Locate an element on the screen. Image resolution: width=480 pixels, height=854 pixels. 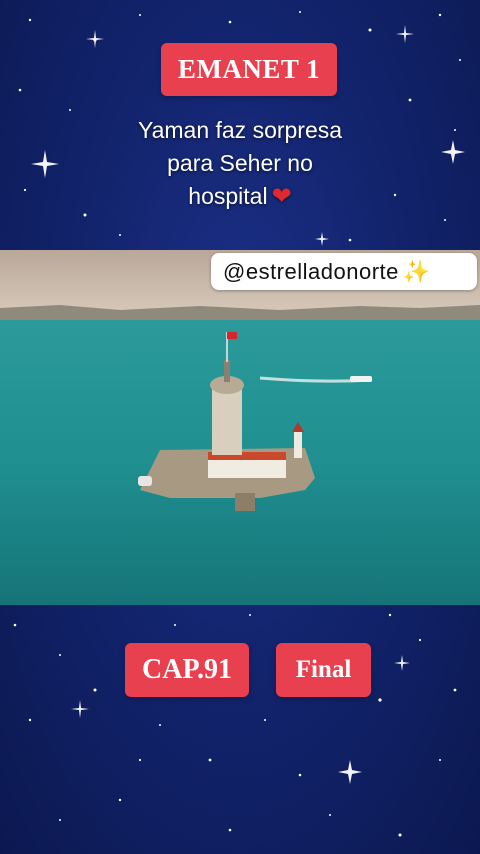
caption-line-1: Yaman faz sorpresa is located at coordinates (240, 130).